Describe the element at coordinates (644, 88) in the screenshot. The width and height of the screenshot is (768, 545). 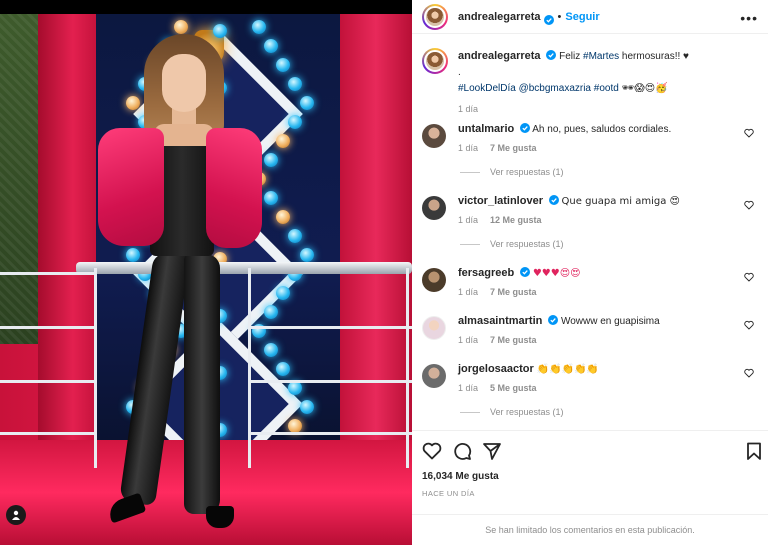
I see `caption-emoji: 🕶😱😍🥳` at that location.